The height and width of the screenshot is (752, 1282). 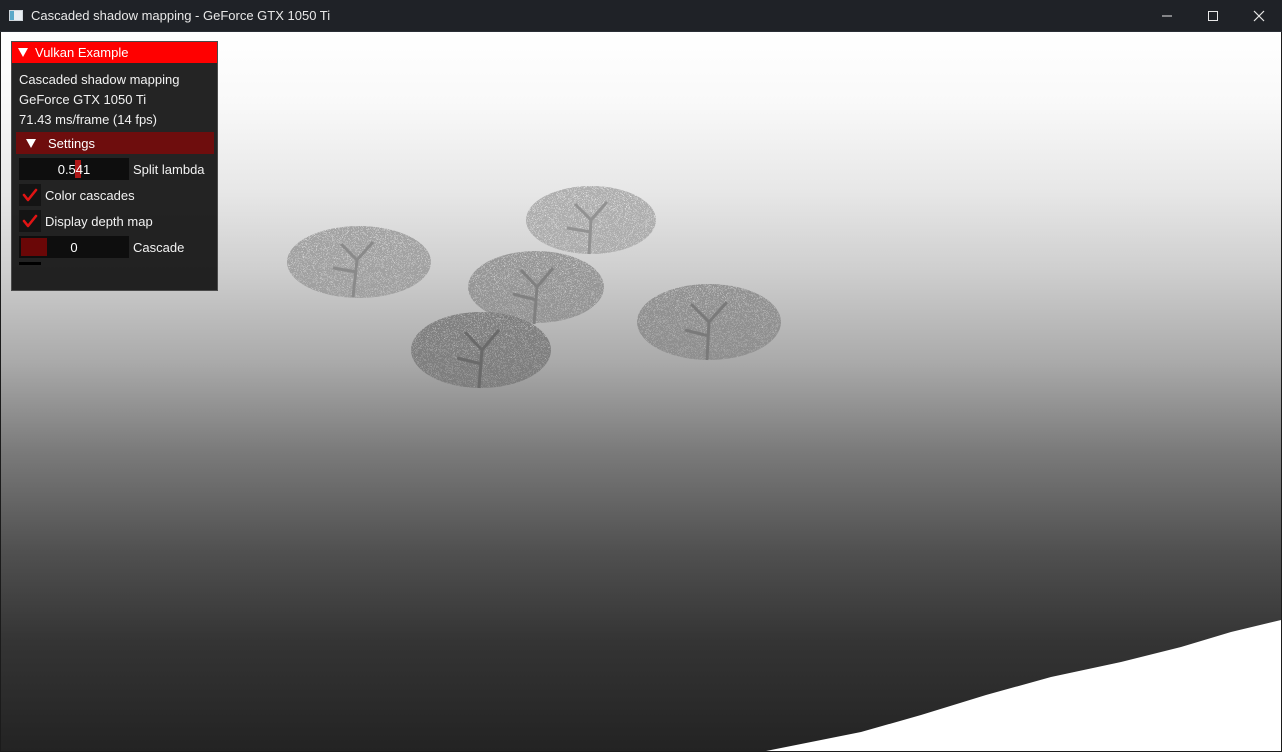 I want to click on cascade-row: 0 Cascade, so click(x=101, y=247).